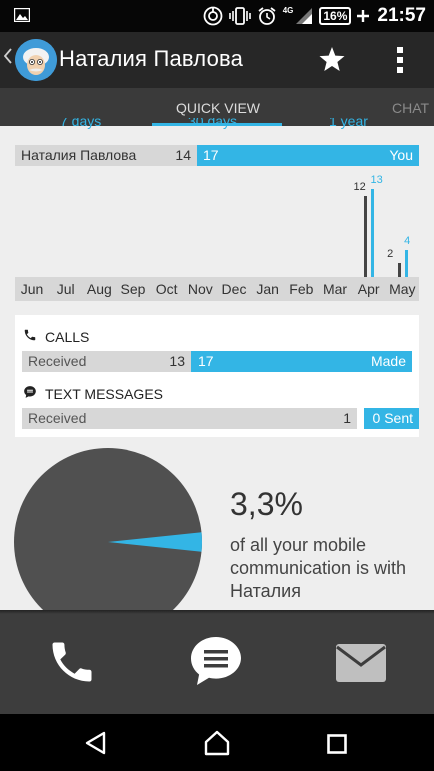 This screenshot has height=771, width=434. What do you see at coordinates (151, 58) in the screenshot?
I see `contact-name-title: Наталия Павлова` at bounding box center [151, 58].